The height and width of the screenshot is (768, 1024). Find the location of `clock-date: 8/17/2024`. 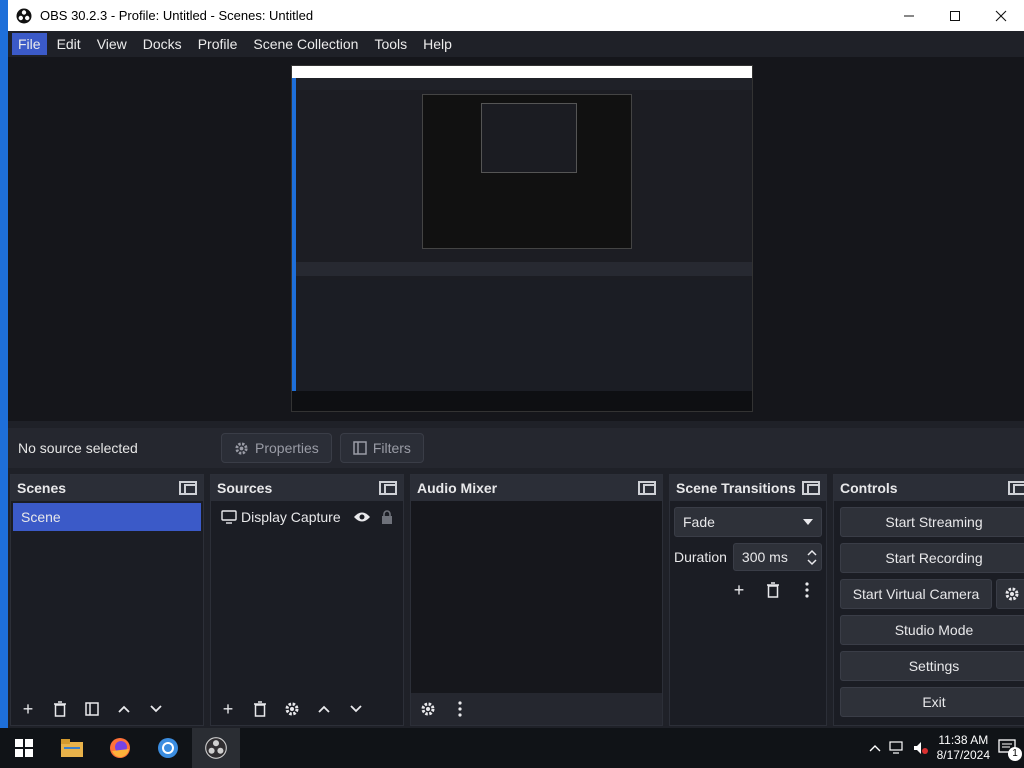

clock-date: 8/17/2024 is located at coordinates (963, 755).